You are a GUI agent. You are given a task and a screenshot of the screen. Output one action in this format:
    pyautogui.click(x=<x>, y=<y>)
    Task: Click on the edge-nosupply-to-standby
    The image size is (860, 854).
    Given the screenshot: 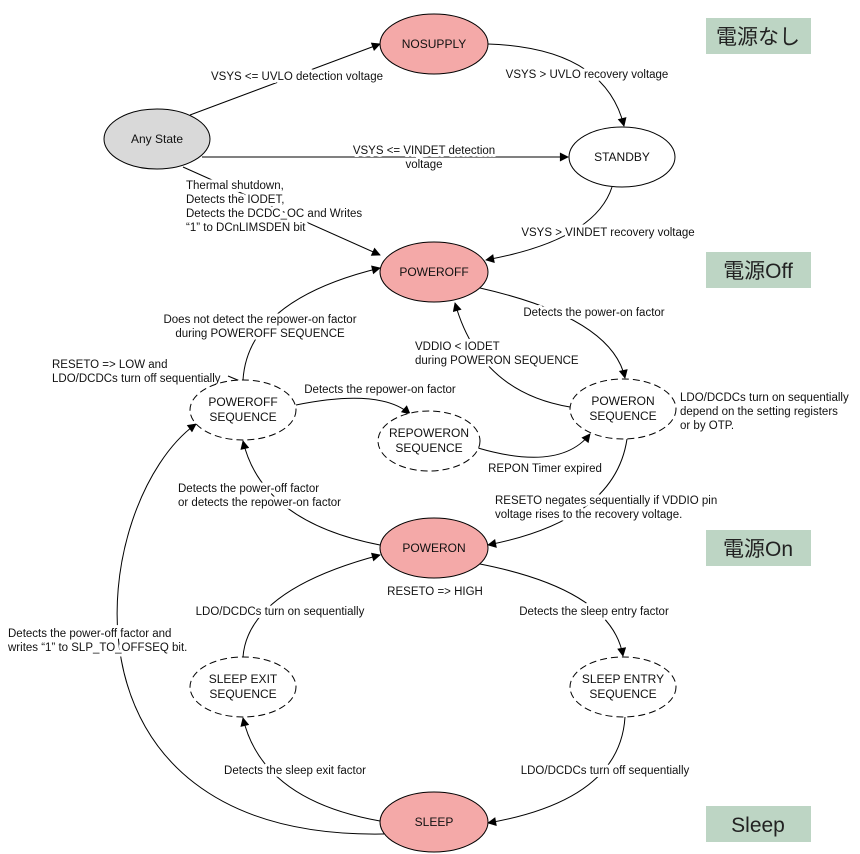 What is the action you would take?
    pyautogui.click(x=557, y=85)
    